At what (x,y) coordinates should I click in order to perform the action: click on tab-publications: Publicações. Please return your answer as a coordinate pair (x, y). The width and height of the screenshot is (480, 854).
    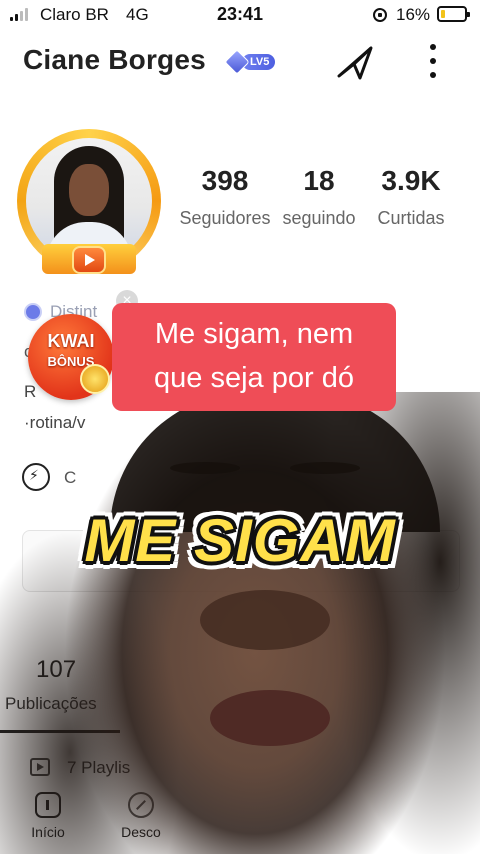
    Looking at the image, I should click on (51, 704).